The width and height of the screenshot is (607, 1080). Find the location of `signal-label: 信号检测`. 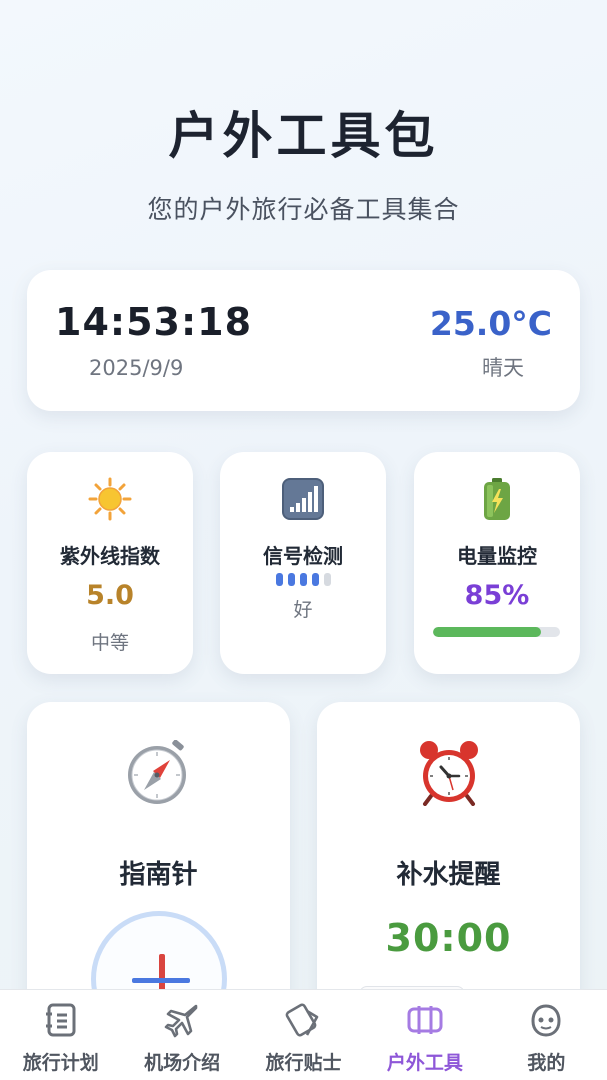

signal-label: 信号检测 is located at coordinates (303, 556).